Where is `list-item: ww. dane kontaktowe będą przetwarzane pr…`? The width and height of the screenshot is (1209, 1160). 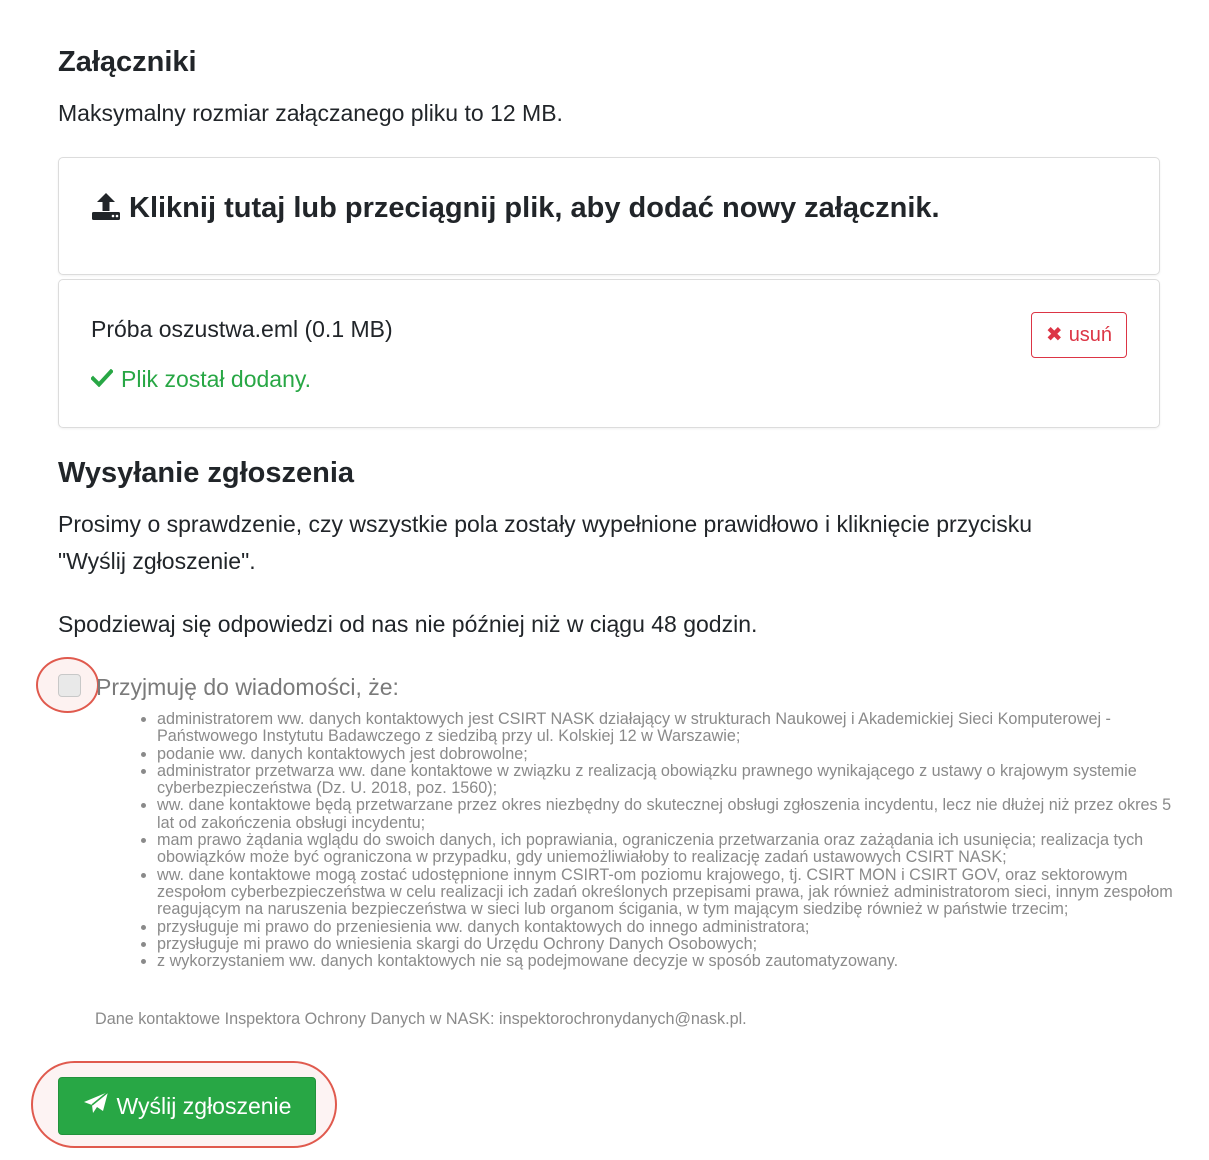 list-item: ww. dane kontaktowe będą przetwarzane pr… is located at coordinates (669, 814).